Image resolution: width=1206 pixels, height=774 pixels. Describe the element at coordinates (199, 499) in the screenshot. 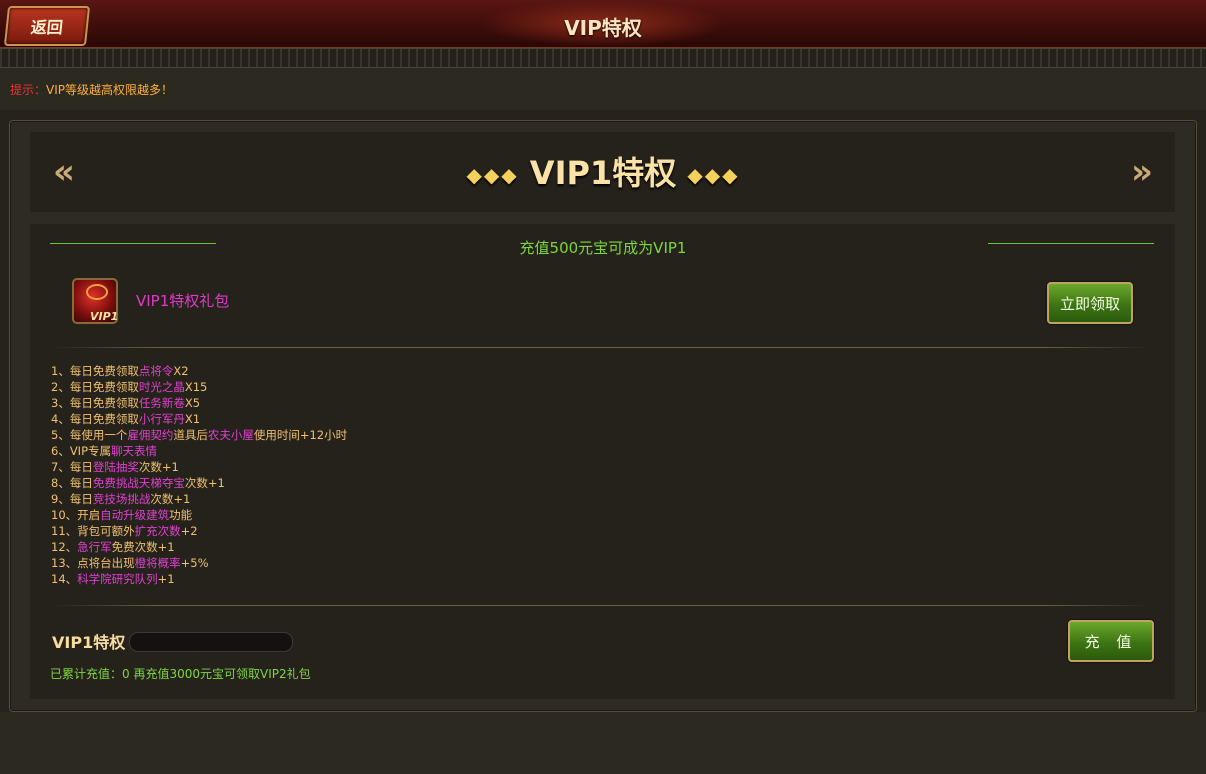

I see `perk-item: 9、每日竞技场挑战次数+1` at that location.